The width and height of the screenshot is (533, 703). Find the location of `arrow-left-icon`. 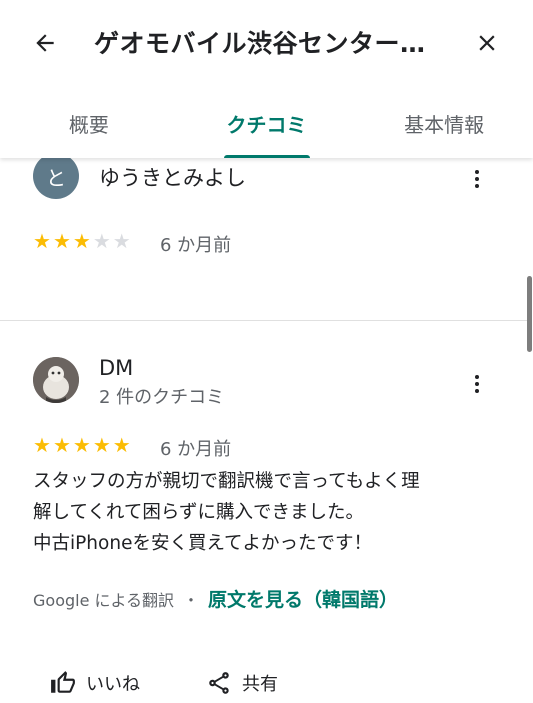

arrow-left-icon is located at coordinates (45, 43).